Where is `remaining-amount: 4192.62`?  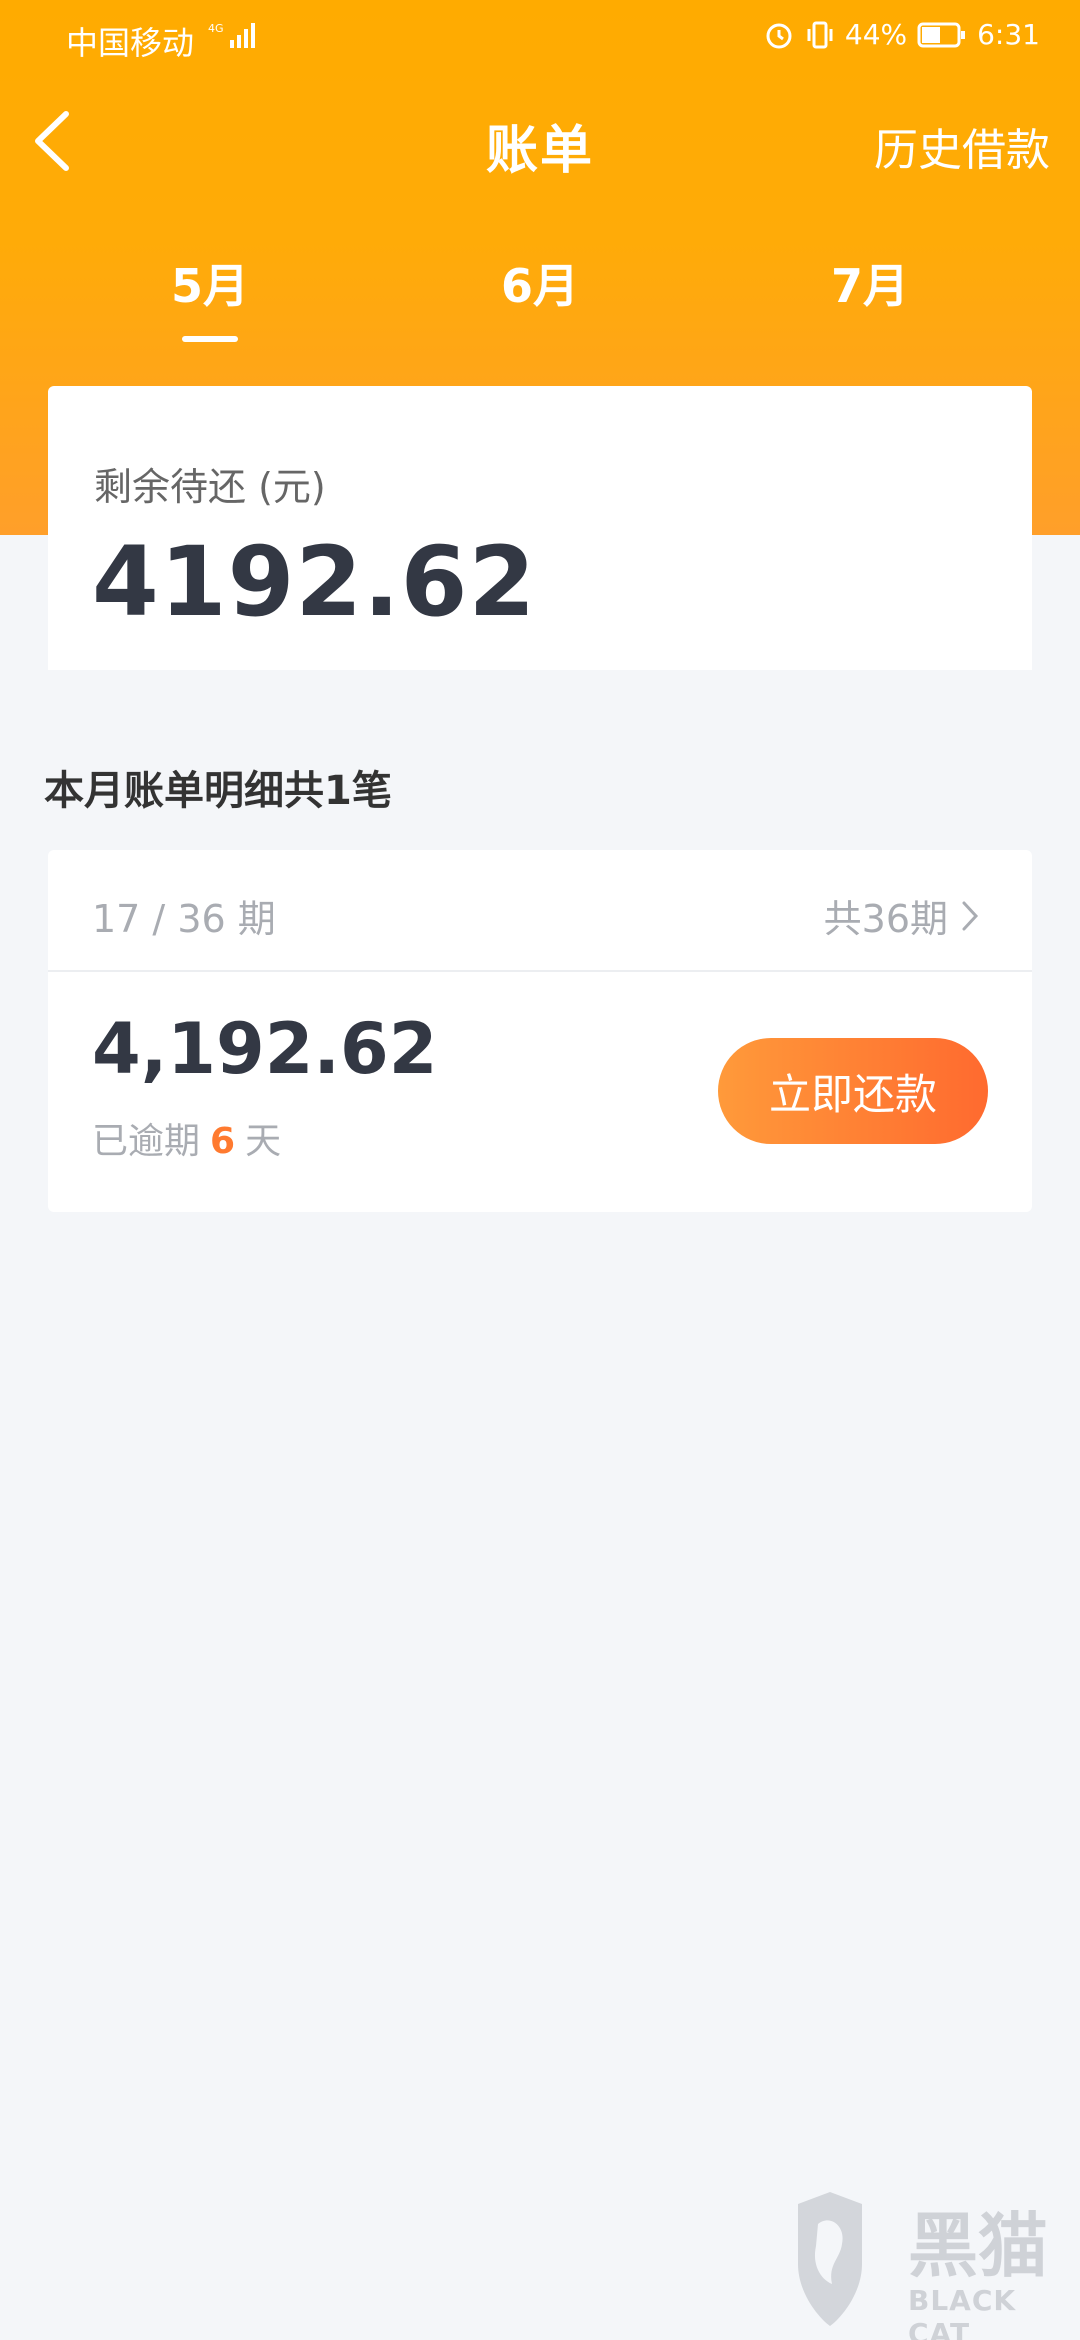 remaining-amount: 4192.62 is located at coordinates (314, 582).